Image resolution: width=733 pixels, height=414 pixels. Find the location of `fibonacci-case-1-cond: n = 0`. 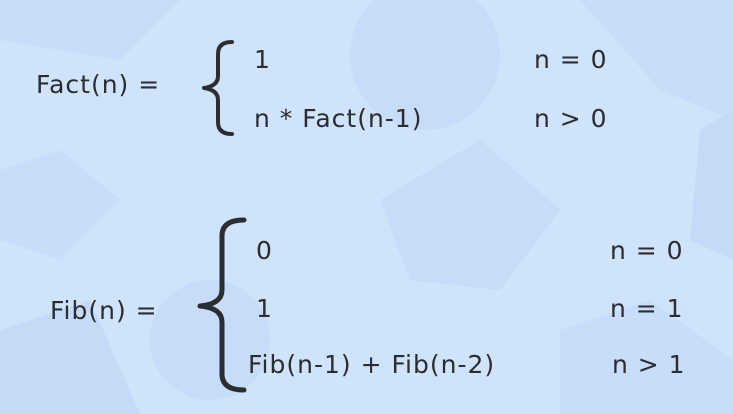

fibonacci-case-1-cond: n = 0 is located at coordinates (647, 250).